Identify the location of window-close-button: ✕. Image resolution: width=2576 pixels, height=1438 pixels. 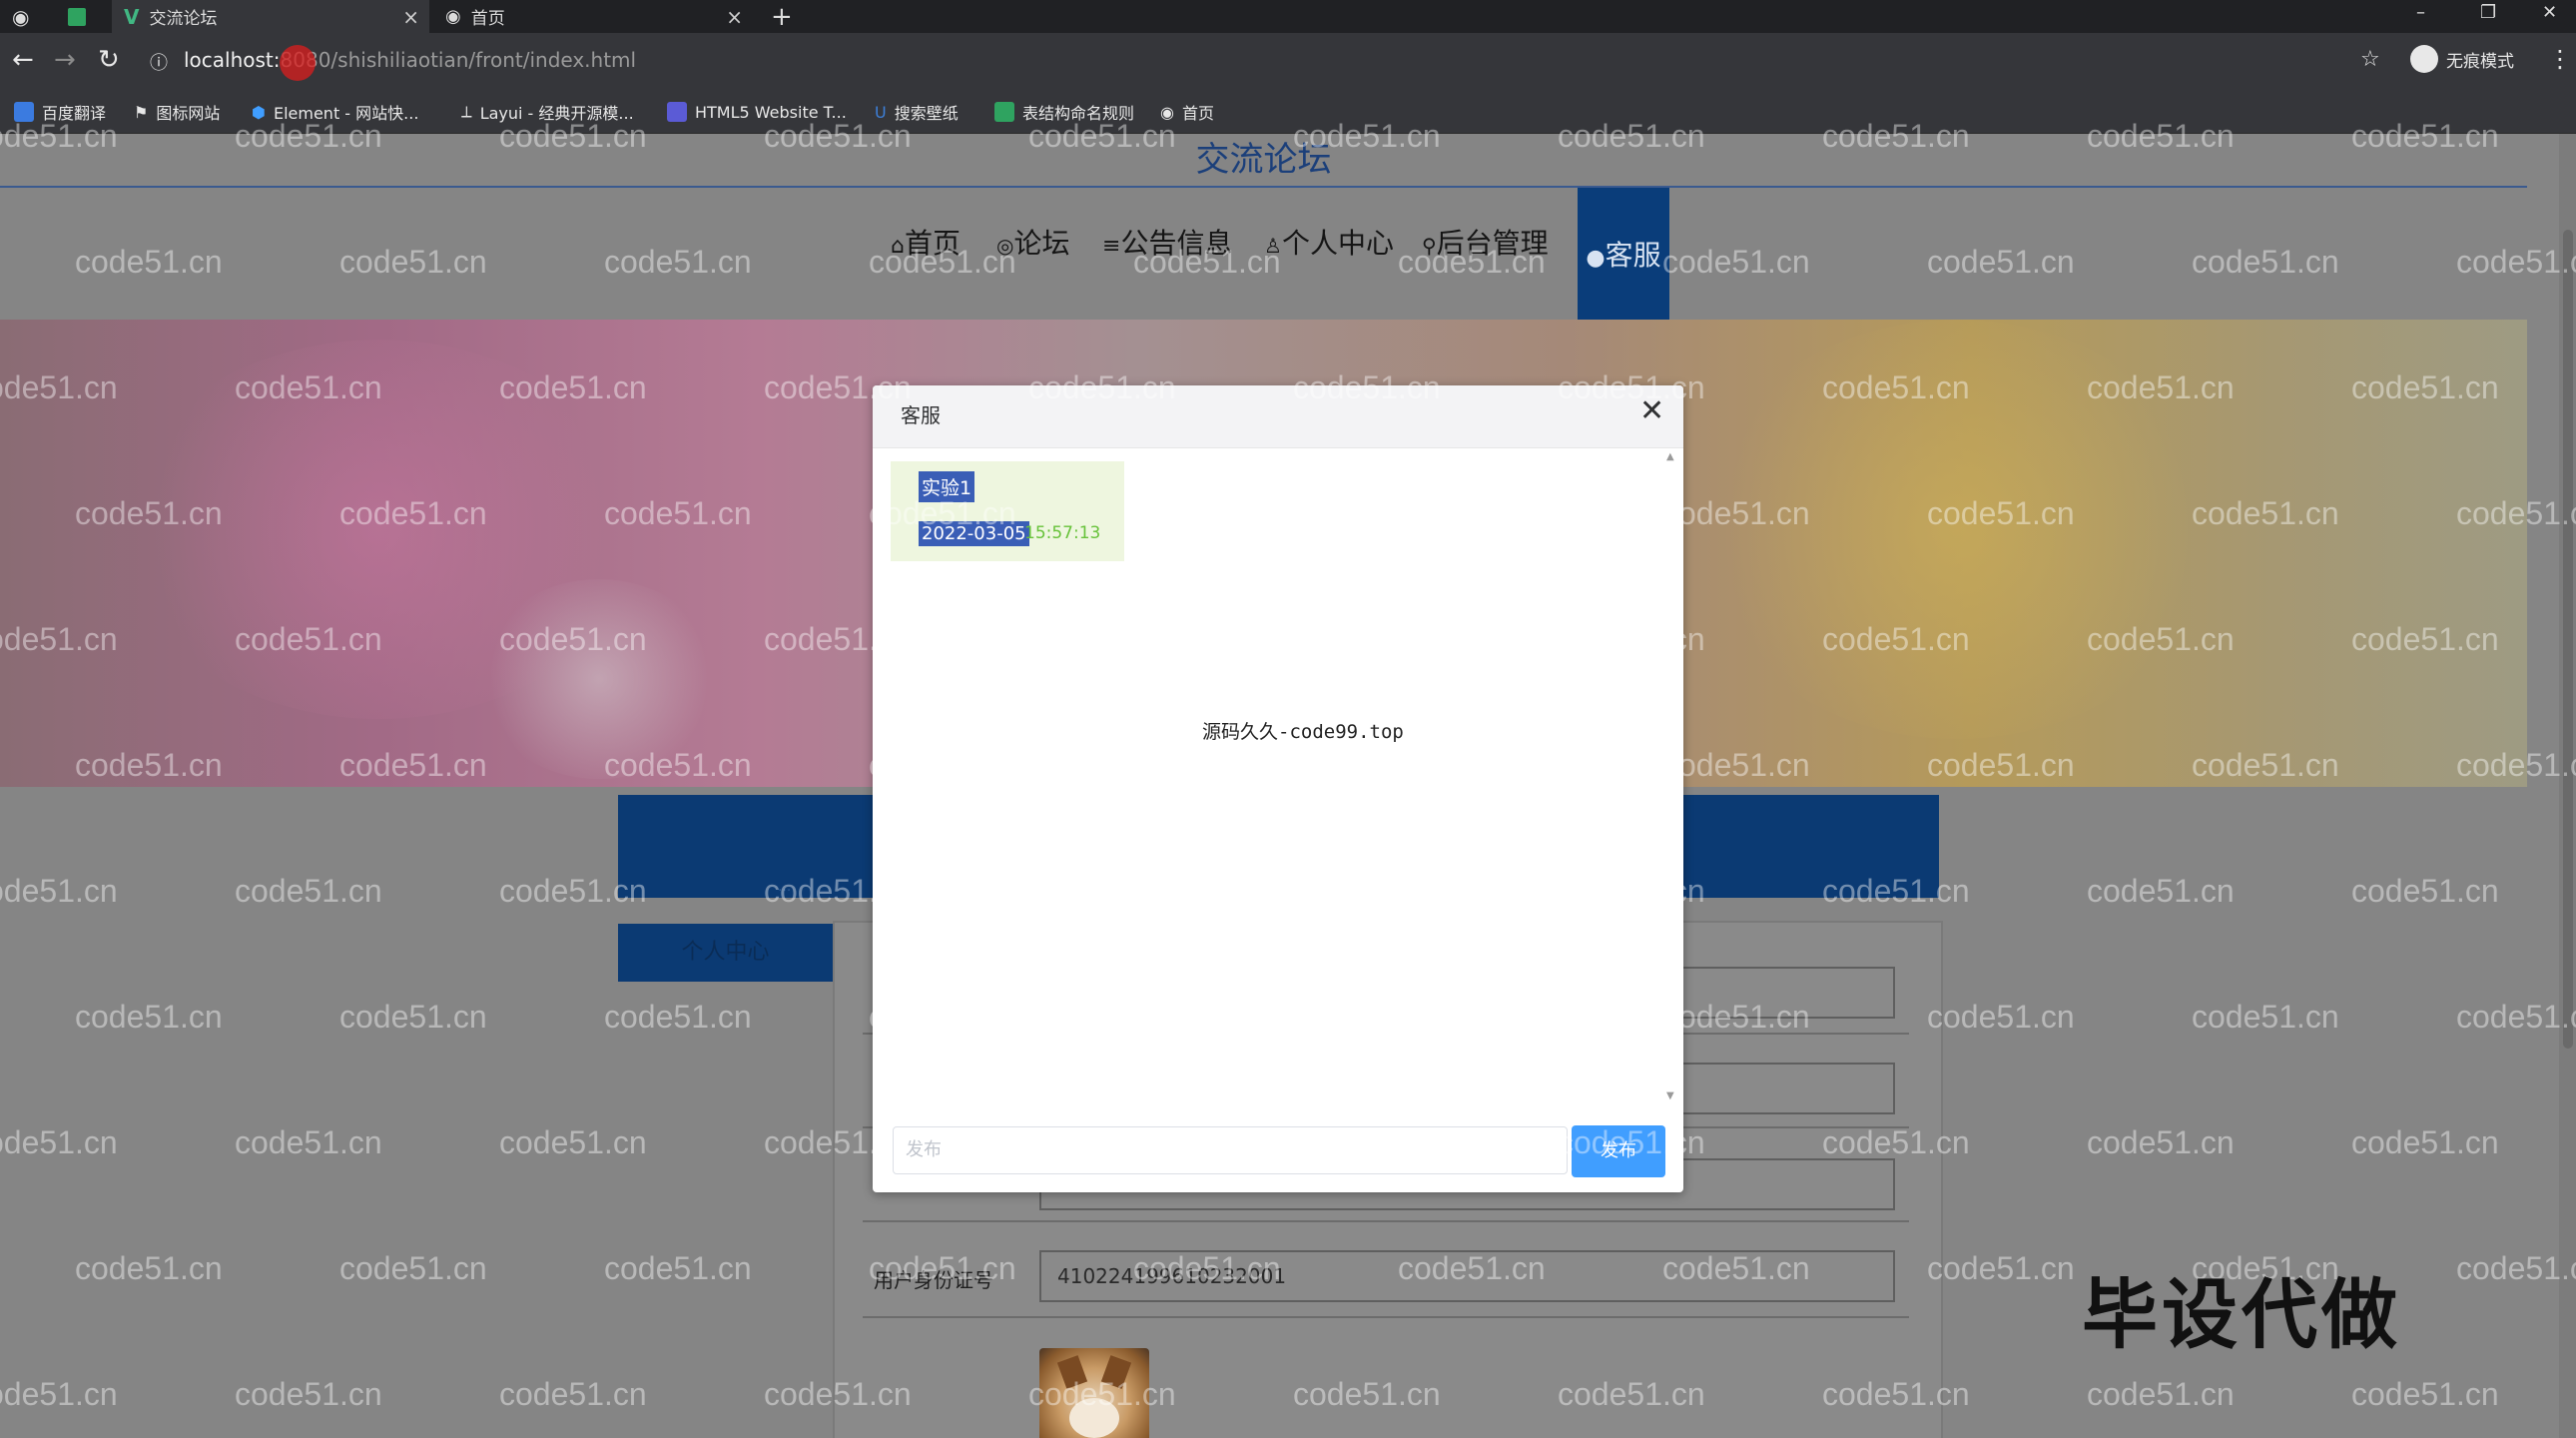
(2549, 12).